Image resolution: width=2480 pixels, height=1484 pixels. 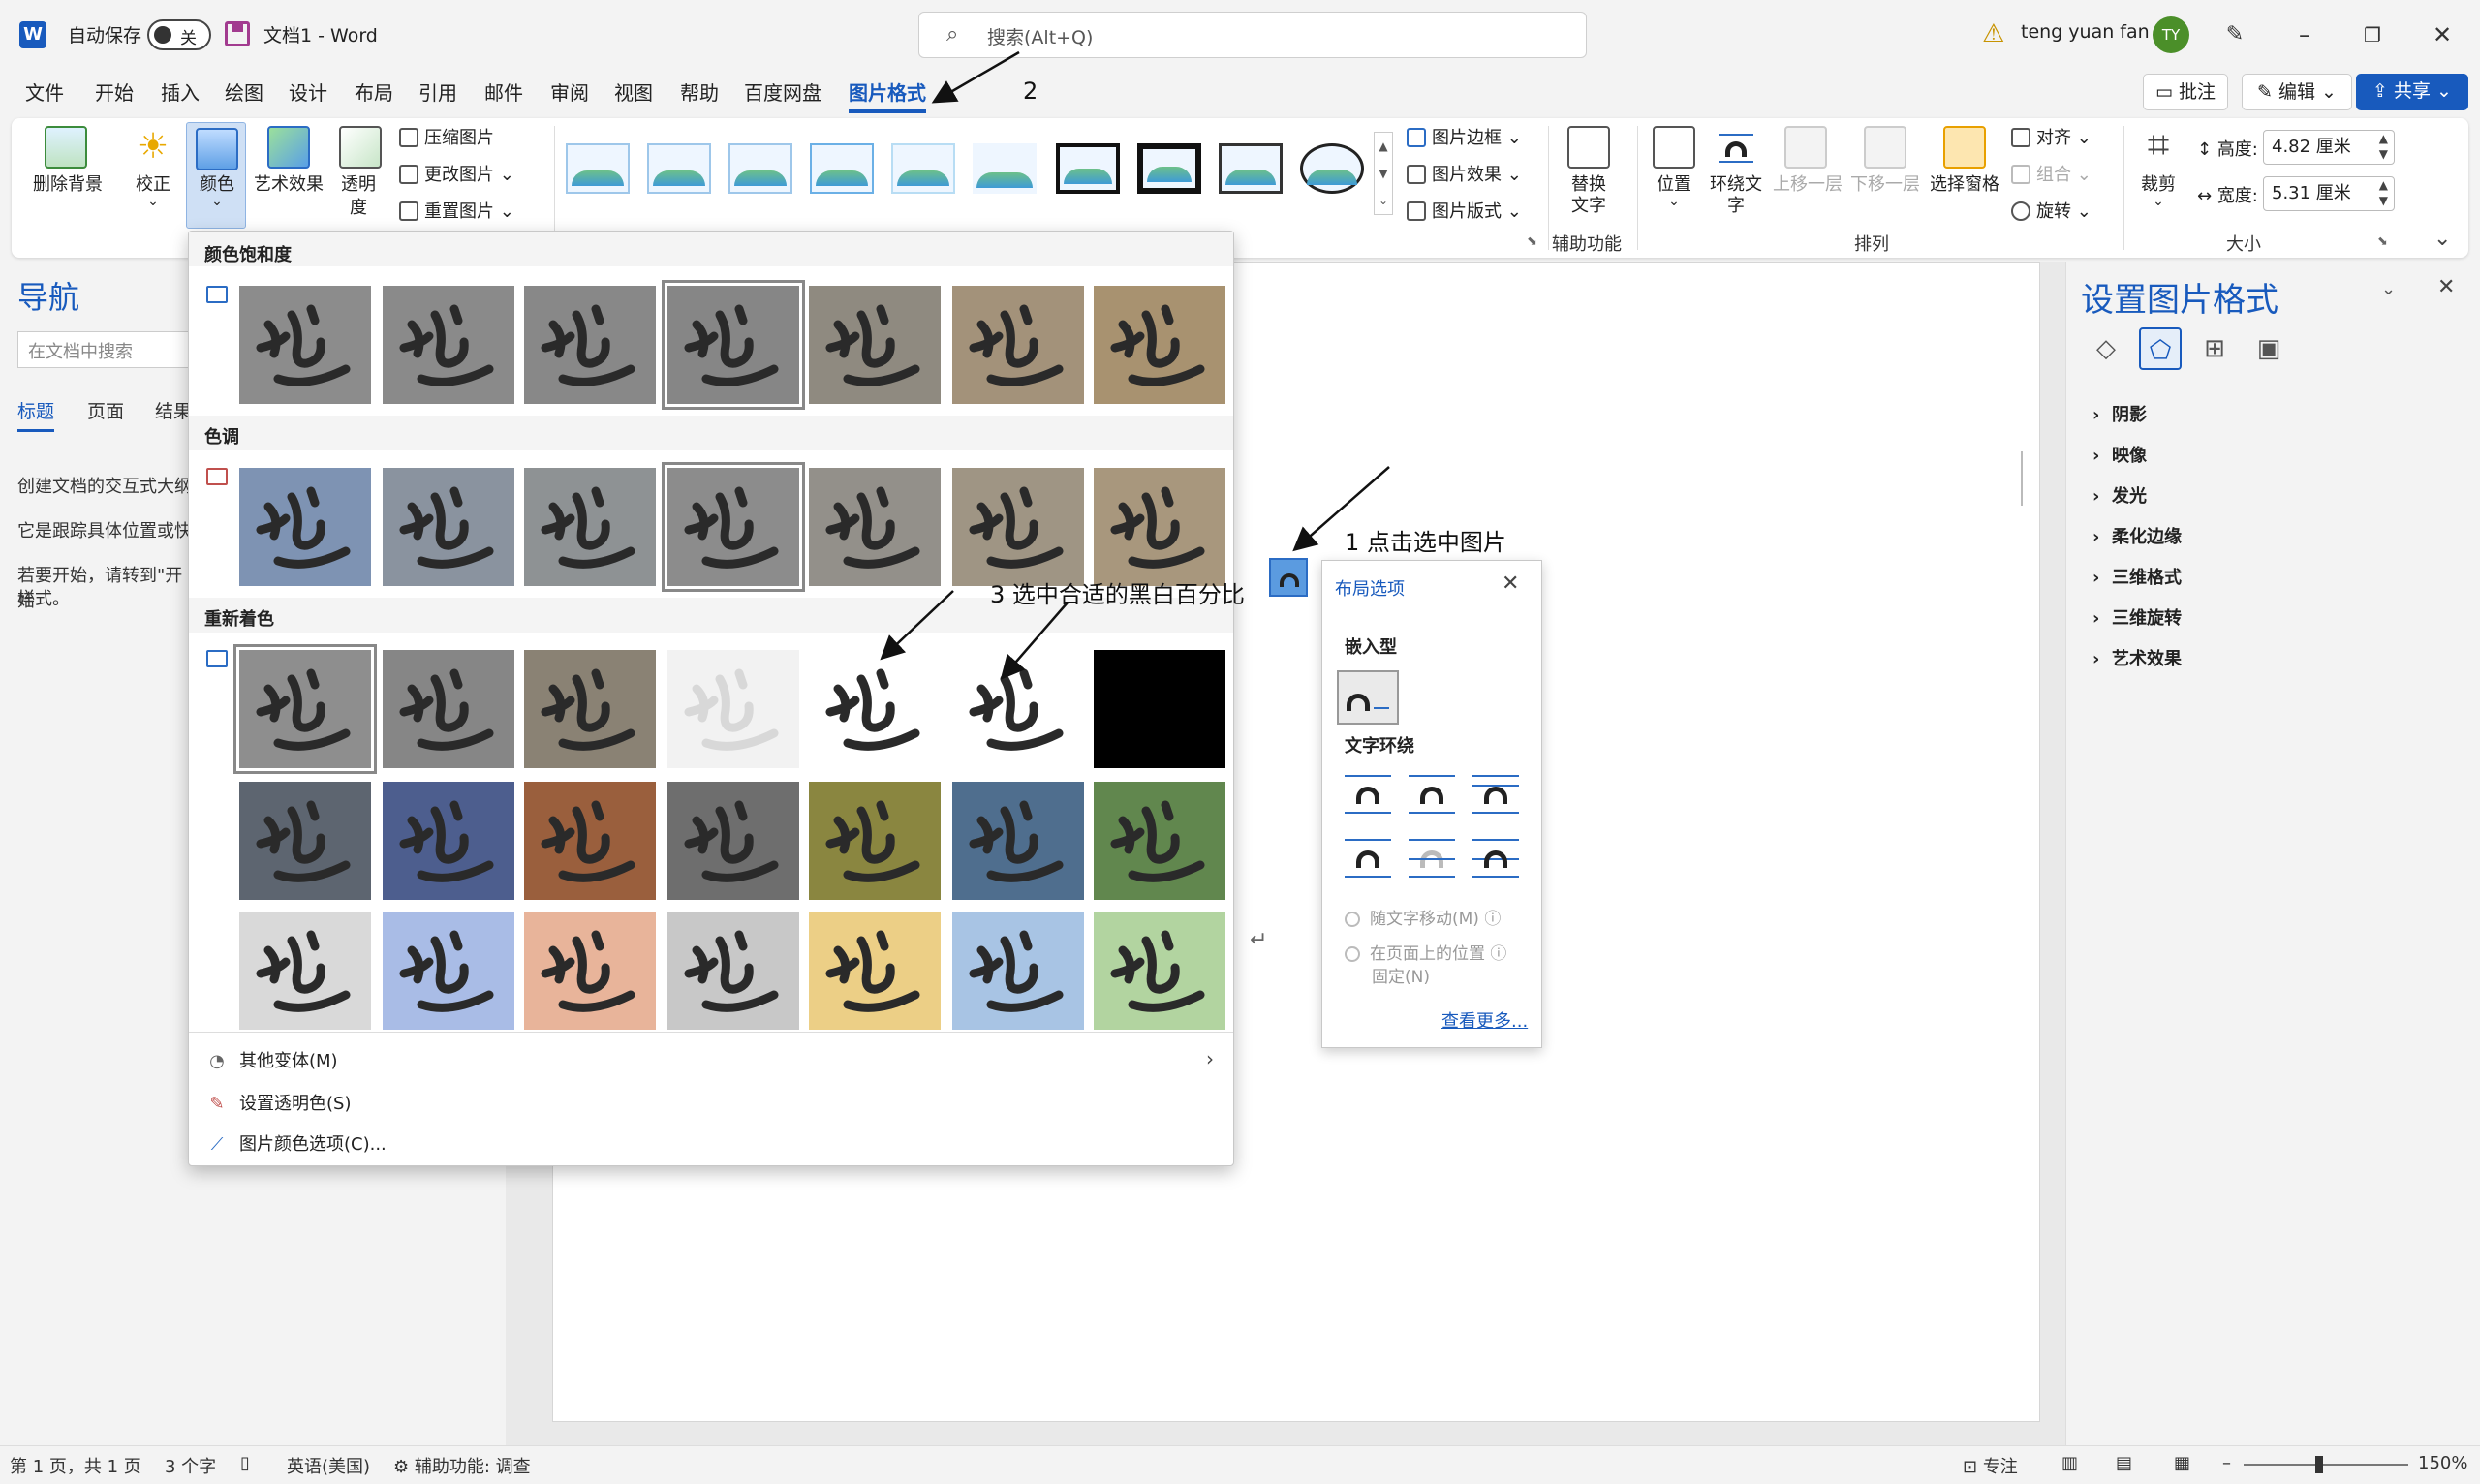 What do you see at coordinates (462, 1465) in the screenshot?
I see `accessibility-status: ⚙ 辅助功能: 调查` at bounding box center [462, 1465].